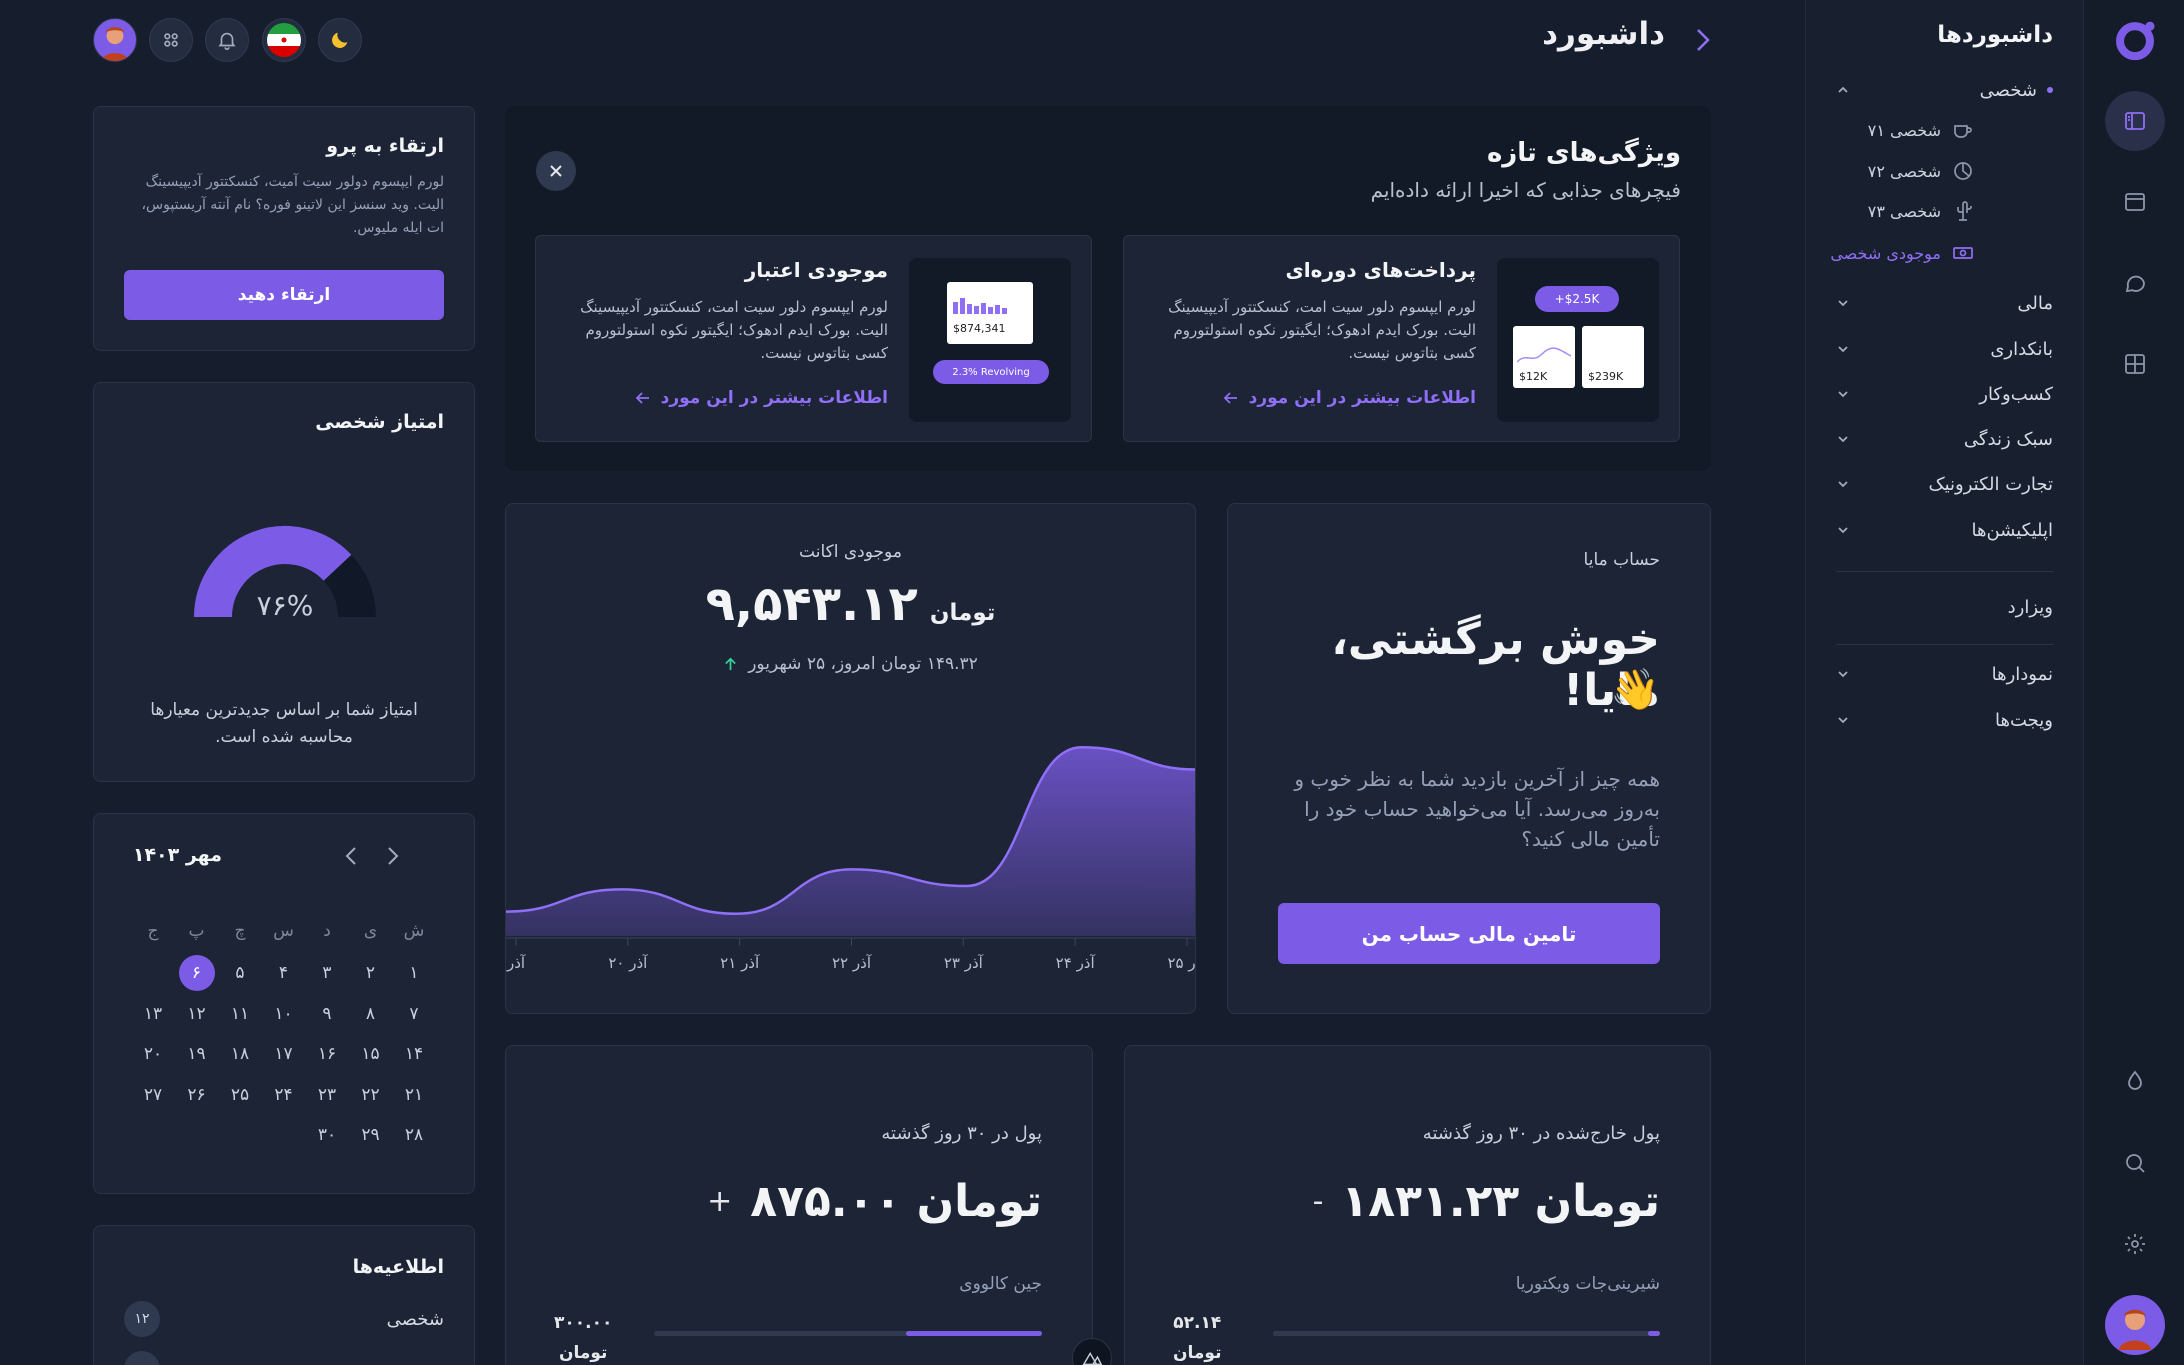  What do you see at coordinates (1944, 484) in the screenshot?
I see `sidebar-item-ecommerce: تجارت الکترونیک` at bounding box center [1944, 484].